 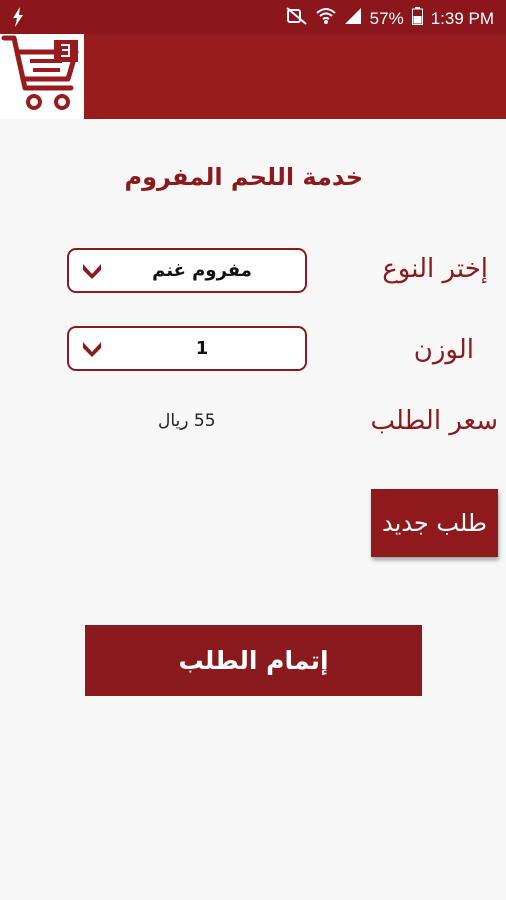 I want to click on cart-button, so click(x=42, y=76).